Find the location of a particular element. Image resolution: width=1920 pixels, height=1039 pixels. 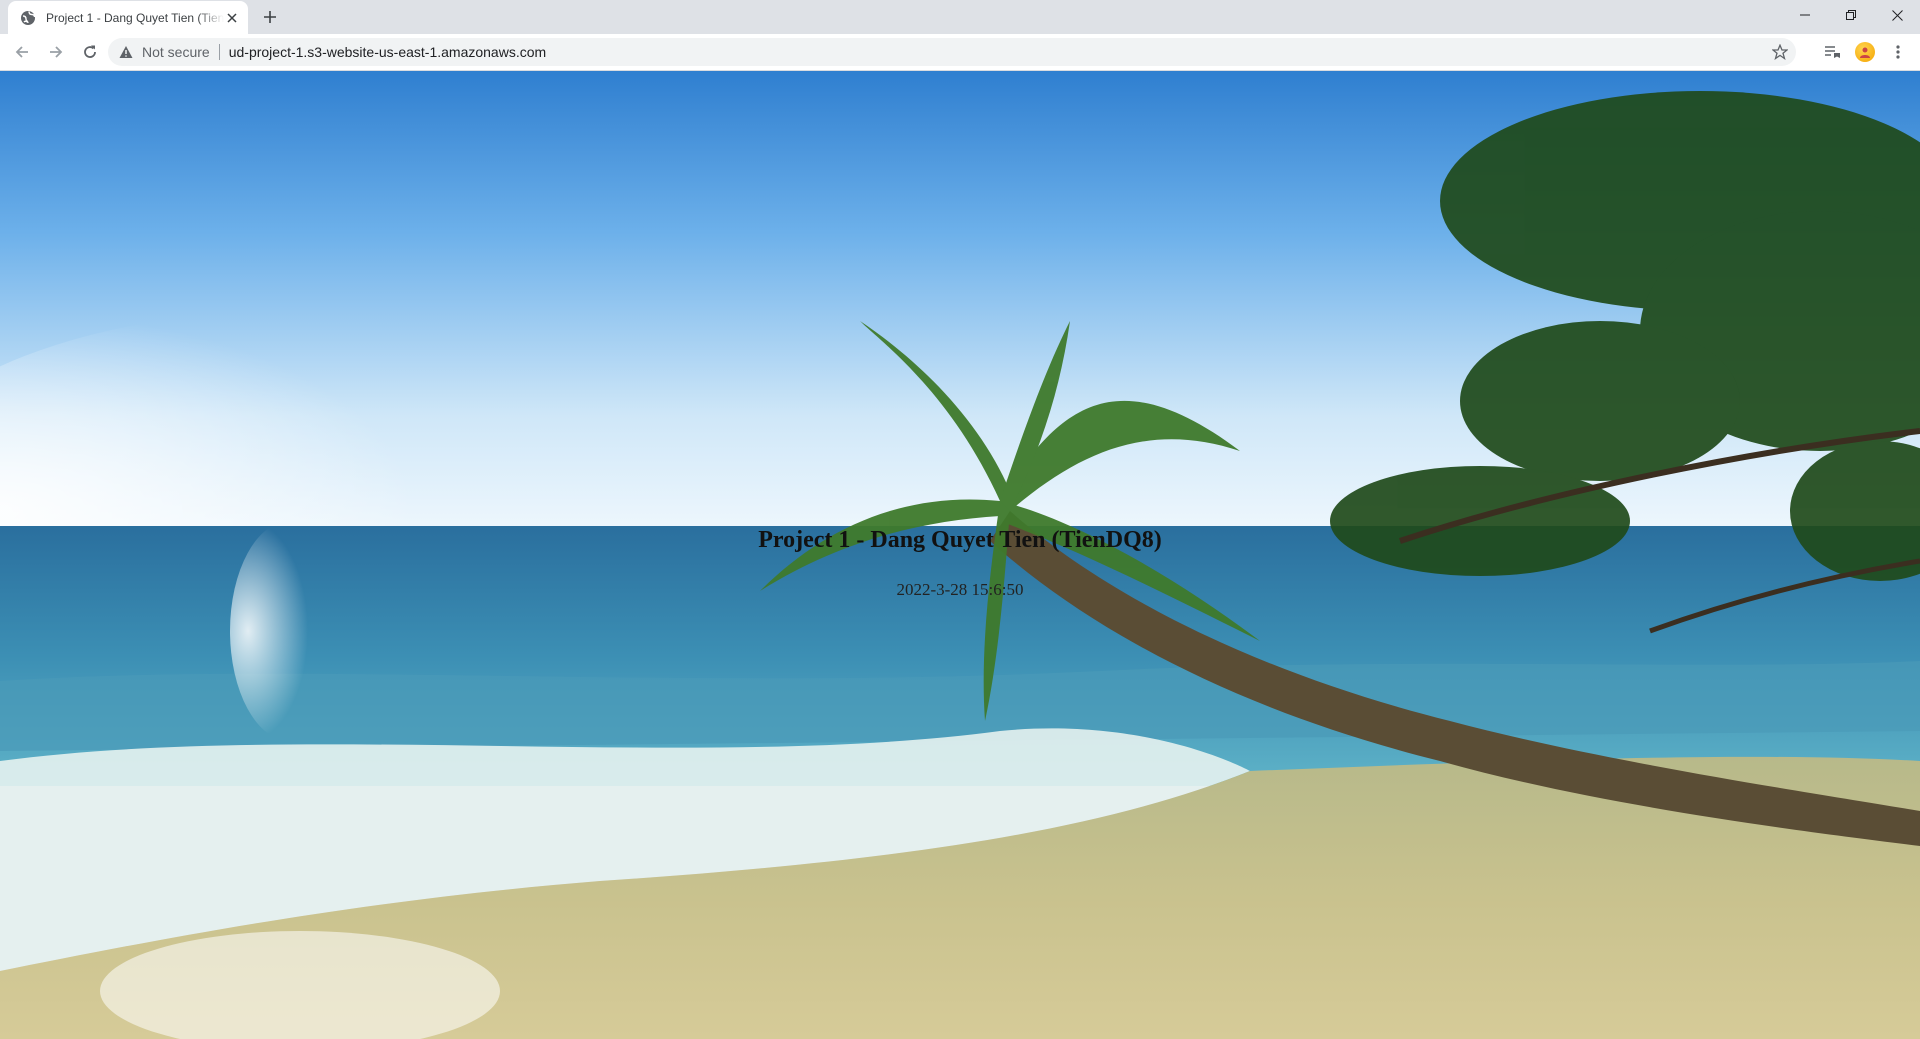

reload-icon is located at coordinates (90, 52).